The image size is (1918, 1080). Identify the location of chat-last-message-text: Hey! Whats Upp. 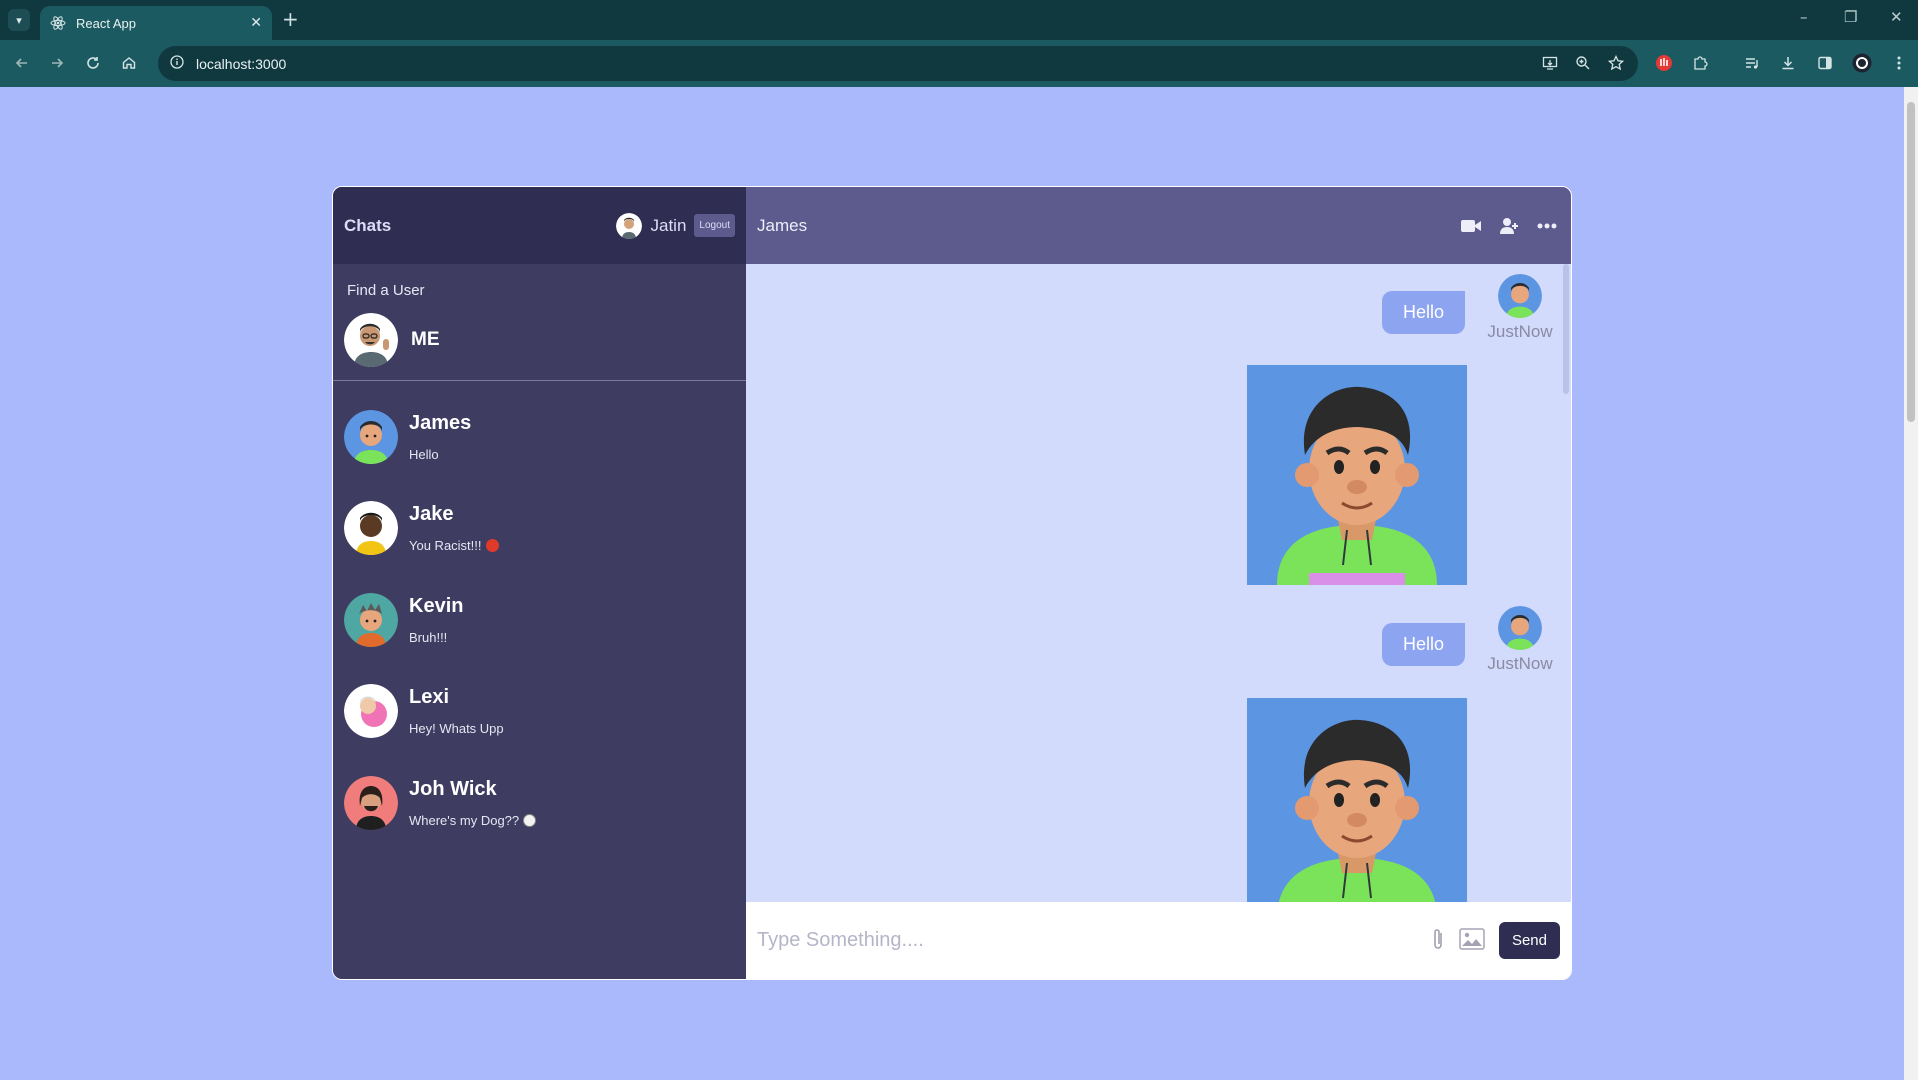
(456, 729).